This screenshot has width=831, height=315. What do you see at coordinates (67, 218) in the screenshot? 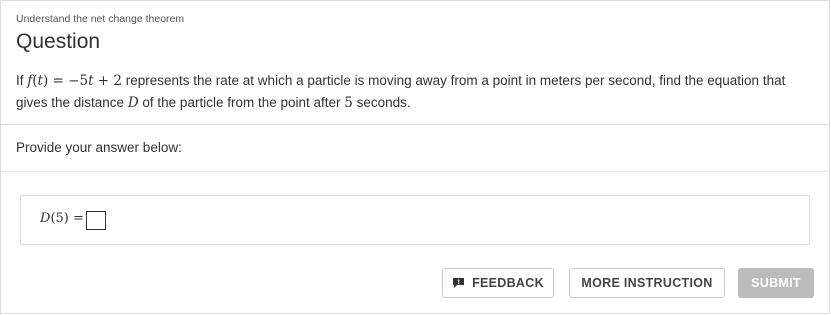
I see `answer-label-rest: (5) =` at bounding box center [67, 218].